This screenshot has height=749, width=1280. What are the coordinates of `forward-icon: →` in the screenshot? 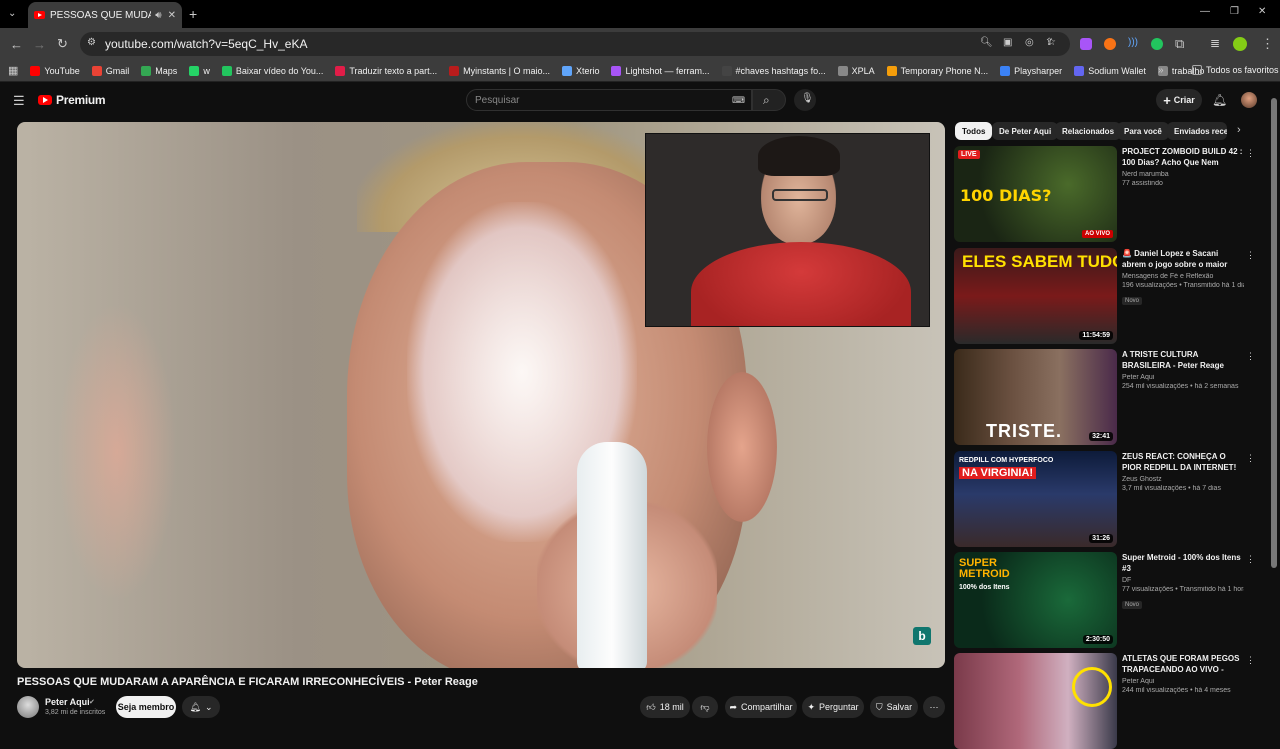 It's located at (39, 44).